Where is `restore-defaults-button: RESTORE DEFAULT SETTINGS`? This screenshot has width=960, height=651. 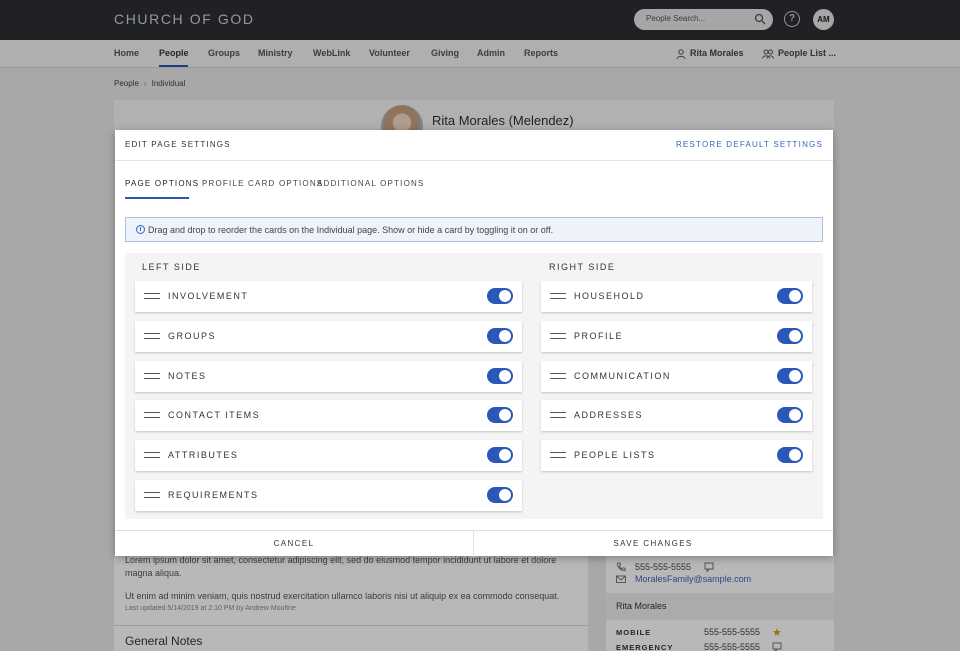 restore-defaults-button: RESTORE DEFAULT SETTINGS is located at coordinates (749, 144).